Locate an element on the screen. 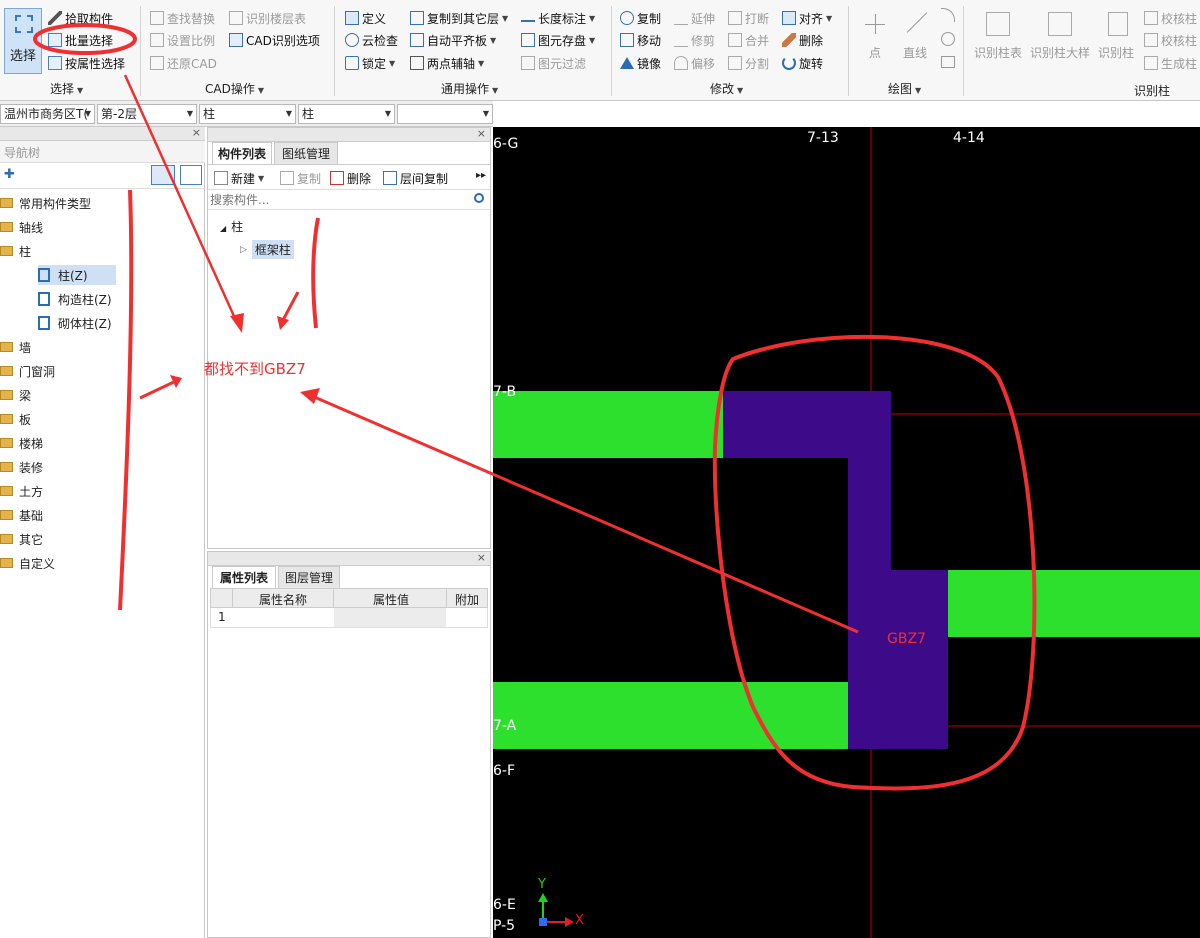  delete-component-button: 删除 is located at coordinates (350, 178).